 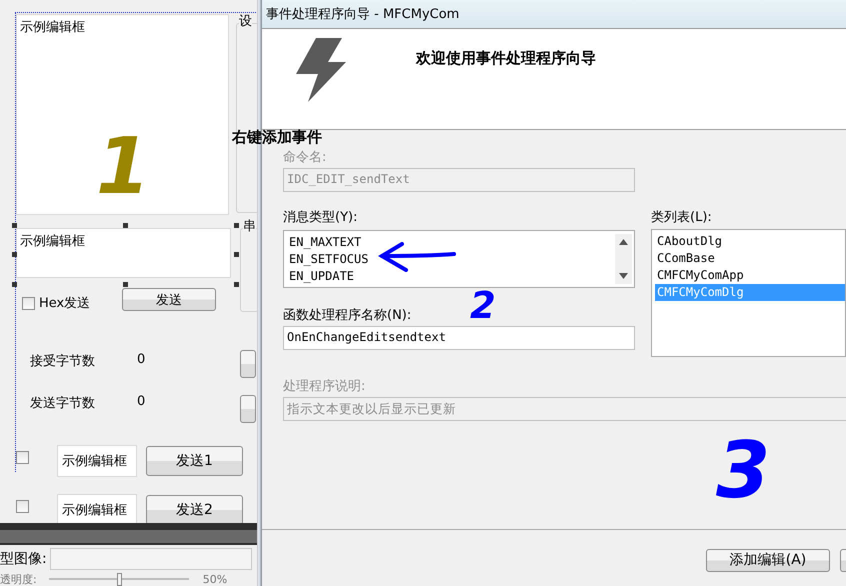 I want to click on list-item: CAboutDlg, so click(x=750, y=241).